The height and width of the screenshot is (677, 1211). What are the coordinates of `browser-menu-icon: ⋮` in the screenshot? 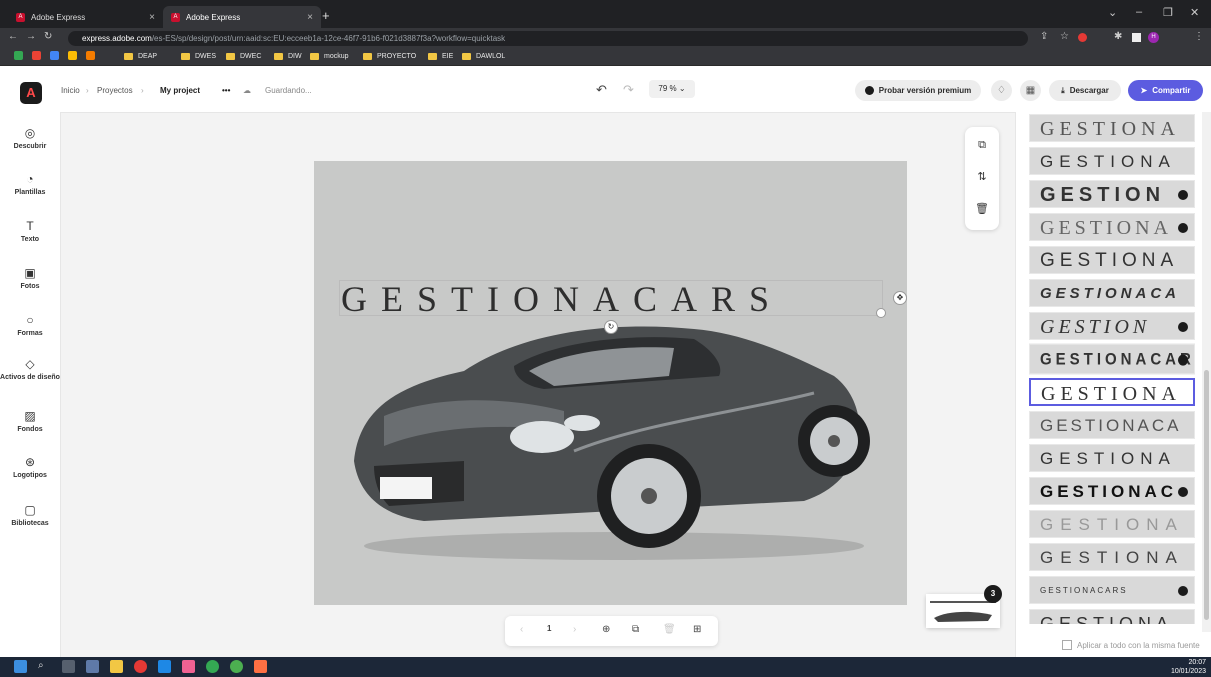 It's located at (1199, 36).